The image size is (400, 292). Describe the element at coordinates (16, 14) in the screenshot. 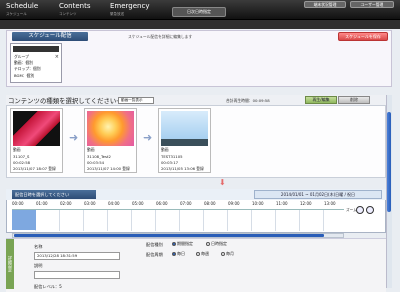

I see `nav-tab-sub: スケジュール` at that location.